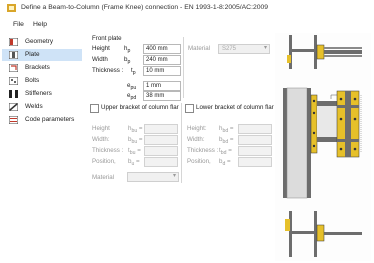 The image size is (374, 263). Describe the element at coordinates (235, 107) in the screenshot. I see `lower-bracket-label: Lower bracket of column flar` at that location.